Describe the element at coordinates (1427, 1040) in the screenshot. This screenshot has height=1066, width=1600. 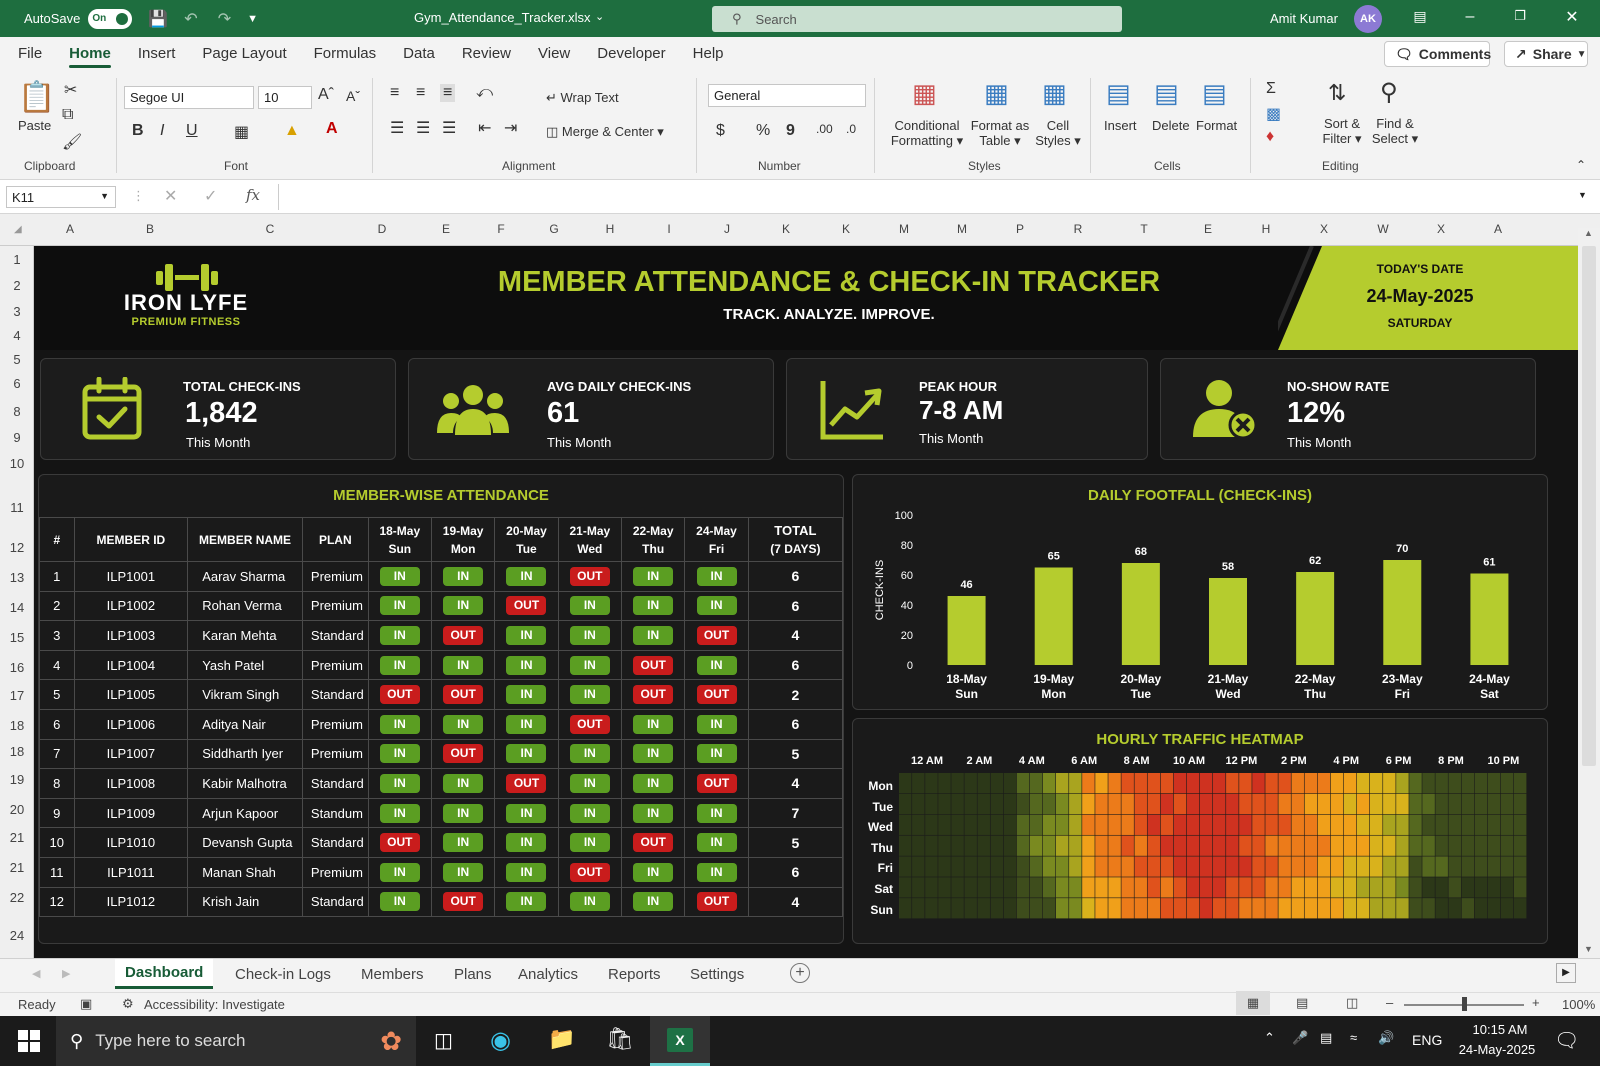
I see `language-indicator: ENG` at that location.